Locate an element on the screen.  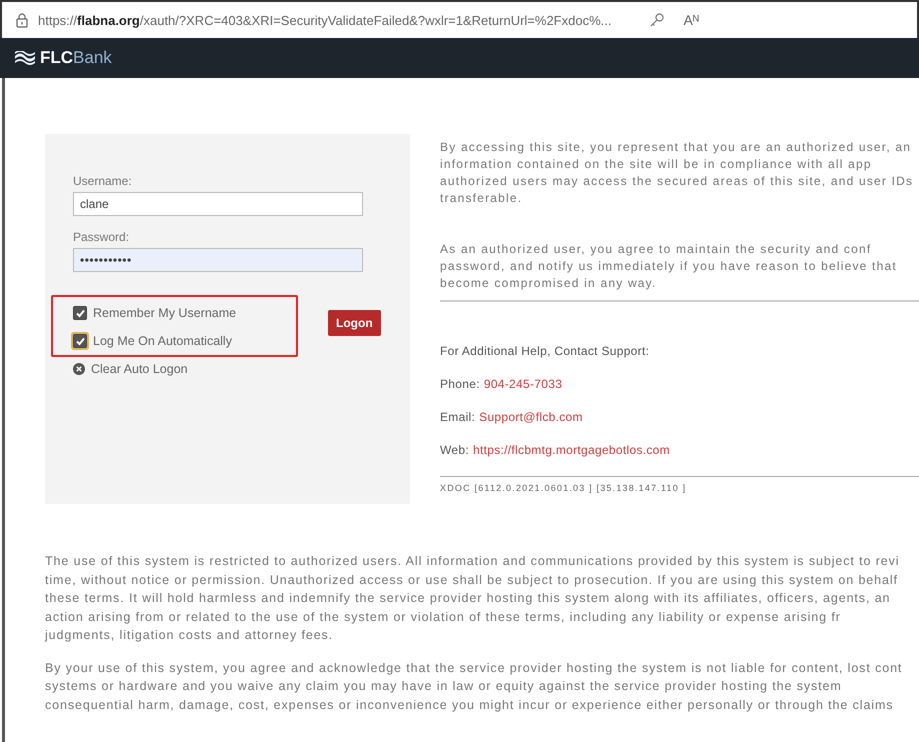
notice-text: By accessing this site, you represent that you are an authorized user, an is located at coordinates (676, 147).